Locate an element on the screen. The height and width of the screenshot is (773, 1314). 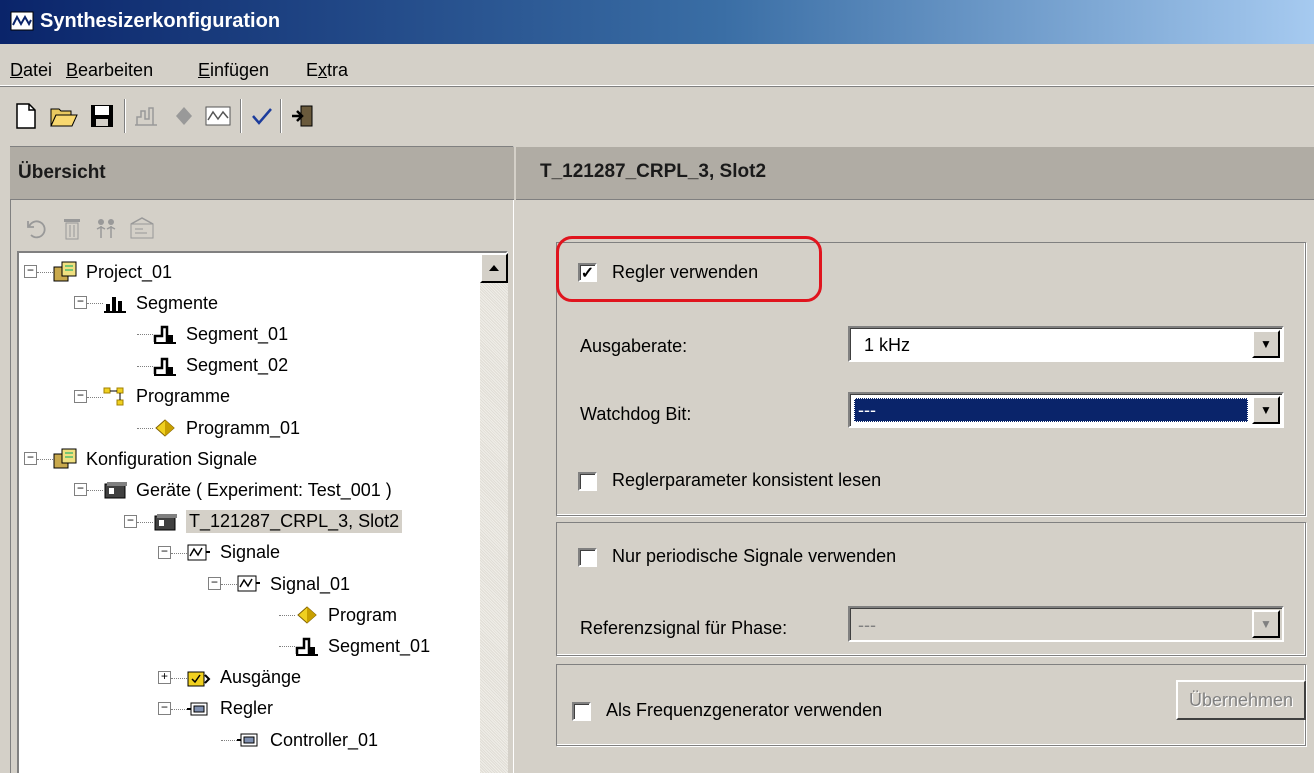
tree-node: Segmente is located at coordinates (160, 303).